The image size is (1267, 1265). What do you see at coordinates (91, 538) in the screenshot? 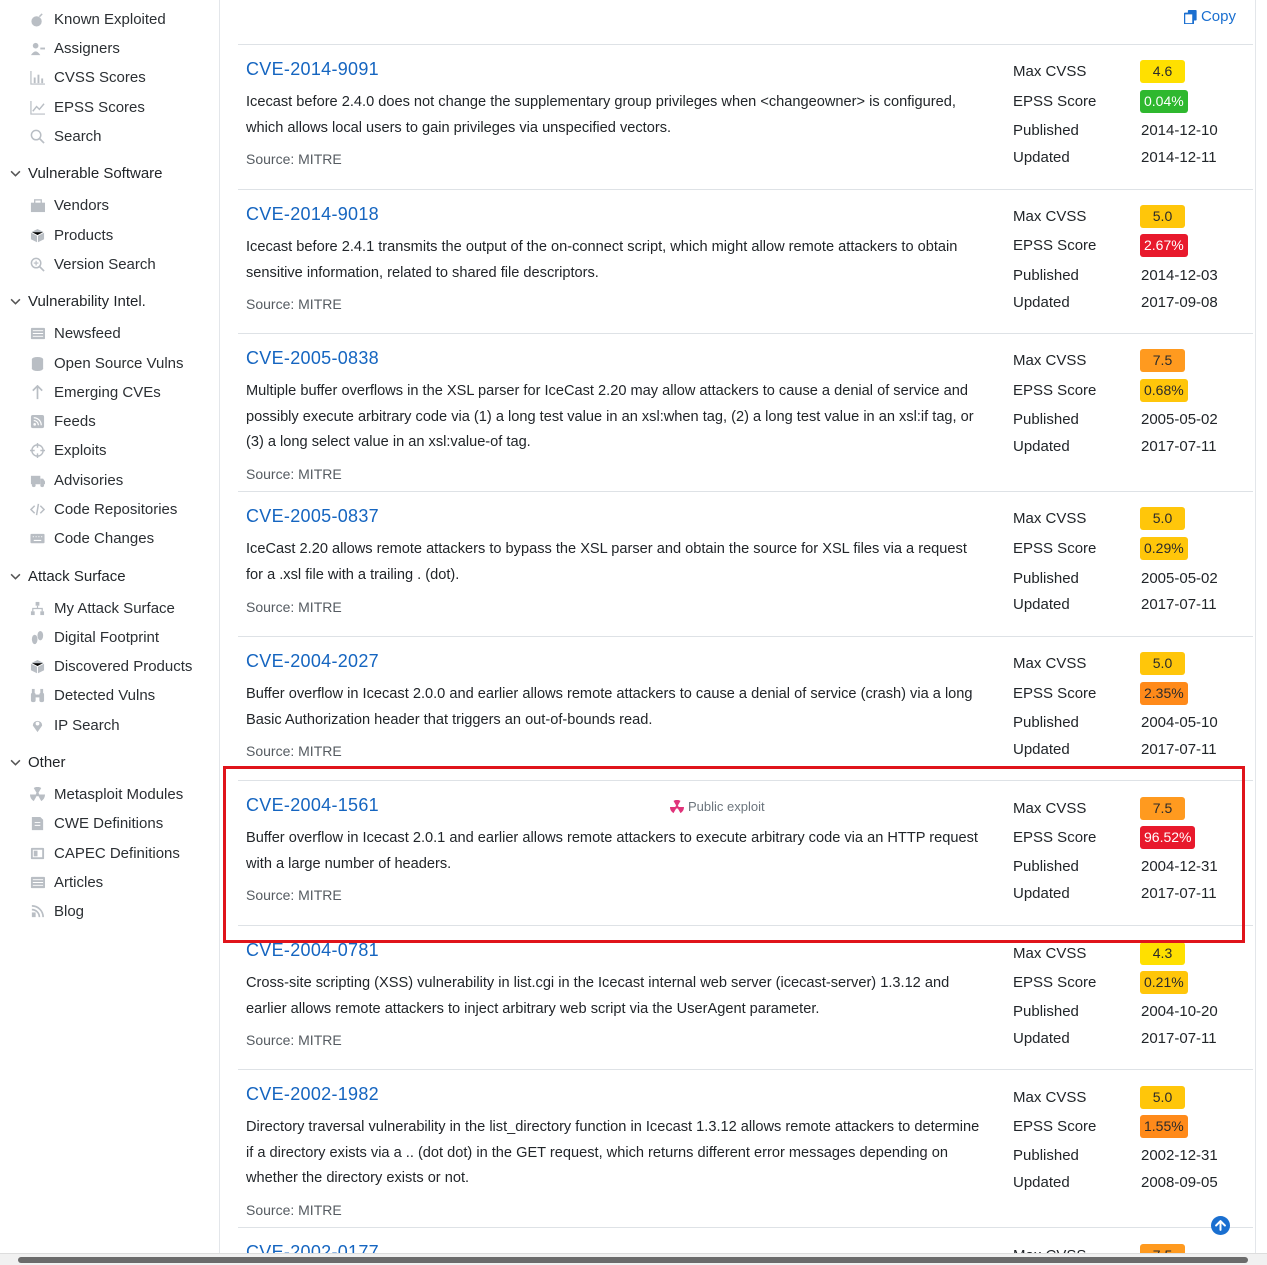
I see `sidebar-item-code-changes: Code Changes` at bounding box center [91, 538].